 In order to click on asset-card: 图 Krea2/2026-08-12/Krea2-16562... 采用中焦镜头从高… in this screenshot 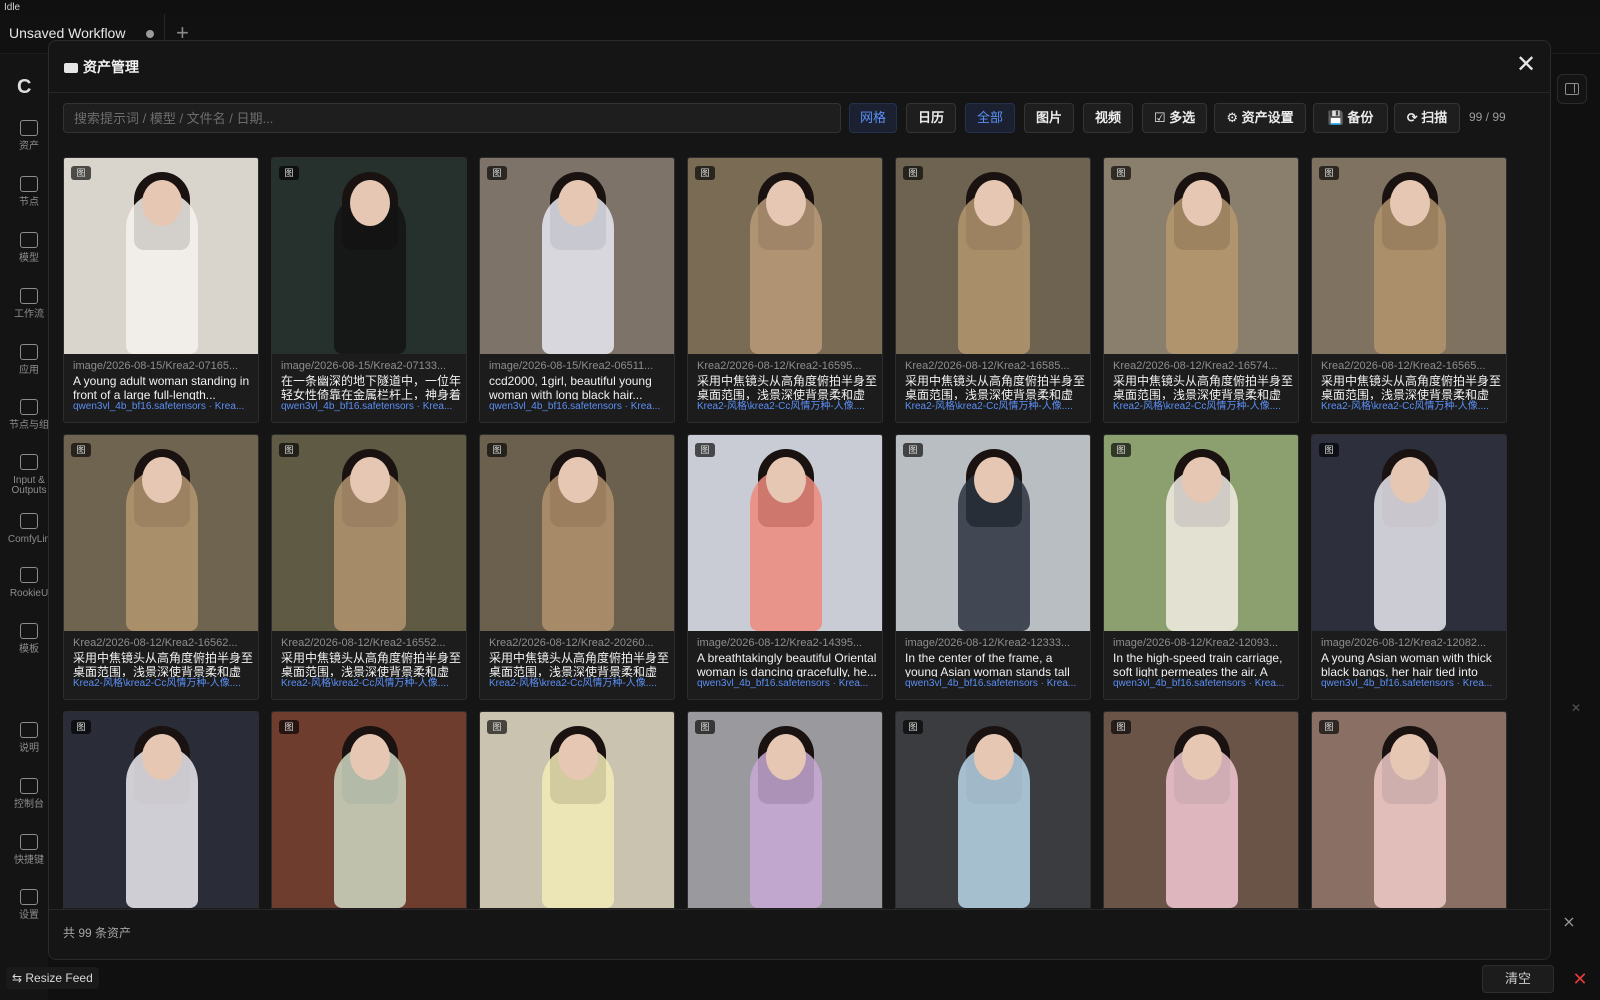, I will do `click(161, 567)`.